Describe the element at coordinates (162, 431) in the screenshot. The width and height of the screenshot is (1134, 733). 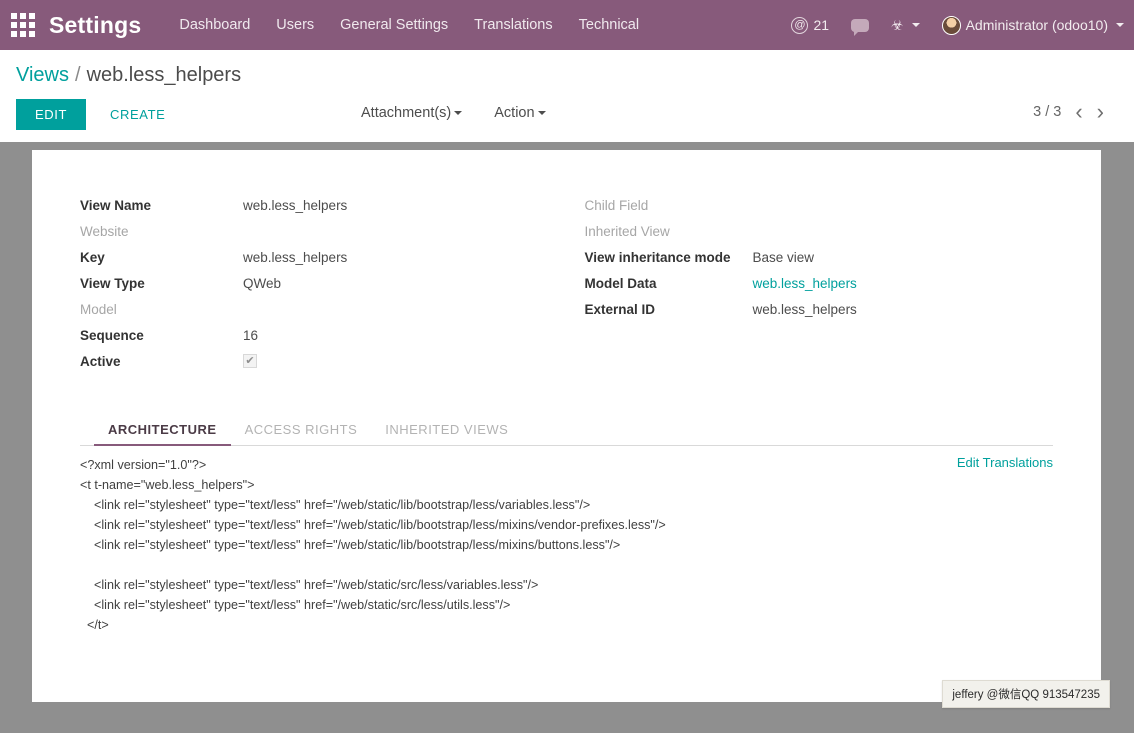
I see `tab-architecture: ARCHITECTURE` at that location.